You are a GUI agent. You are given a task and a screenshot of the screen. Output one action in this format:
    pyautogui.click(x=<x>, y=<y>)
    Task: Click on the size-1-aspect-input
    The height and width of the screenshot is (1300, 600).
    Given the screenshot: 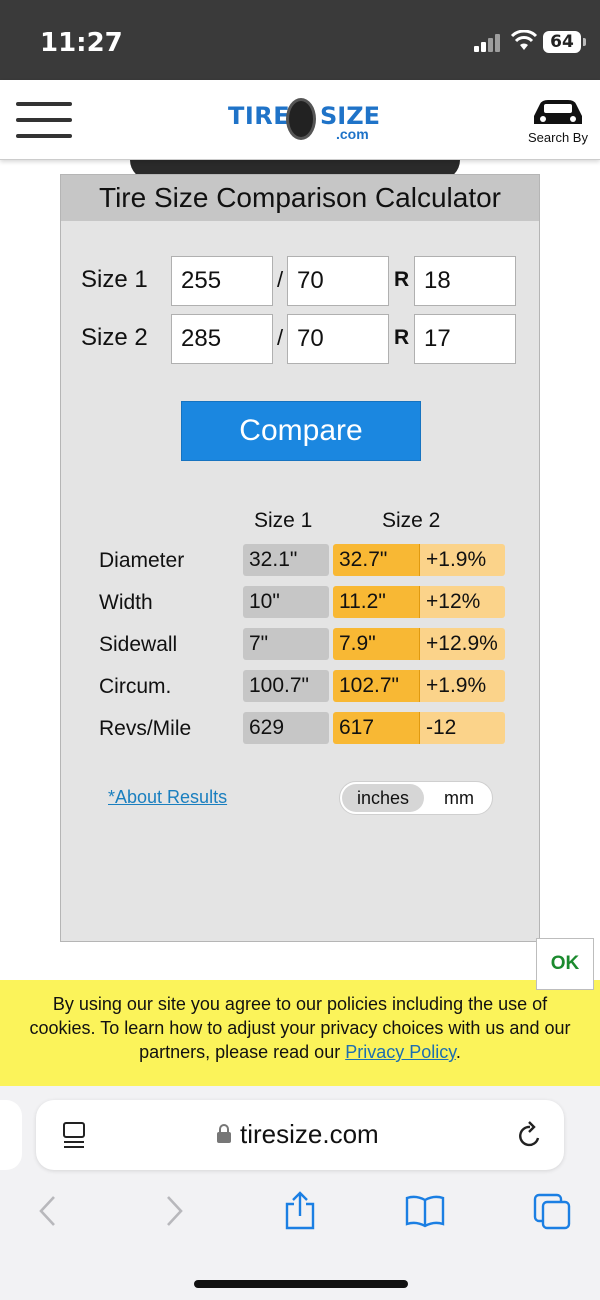 What is the action you would take?
    pyautogui.click(x=338, y=281)
    